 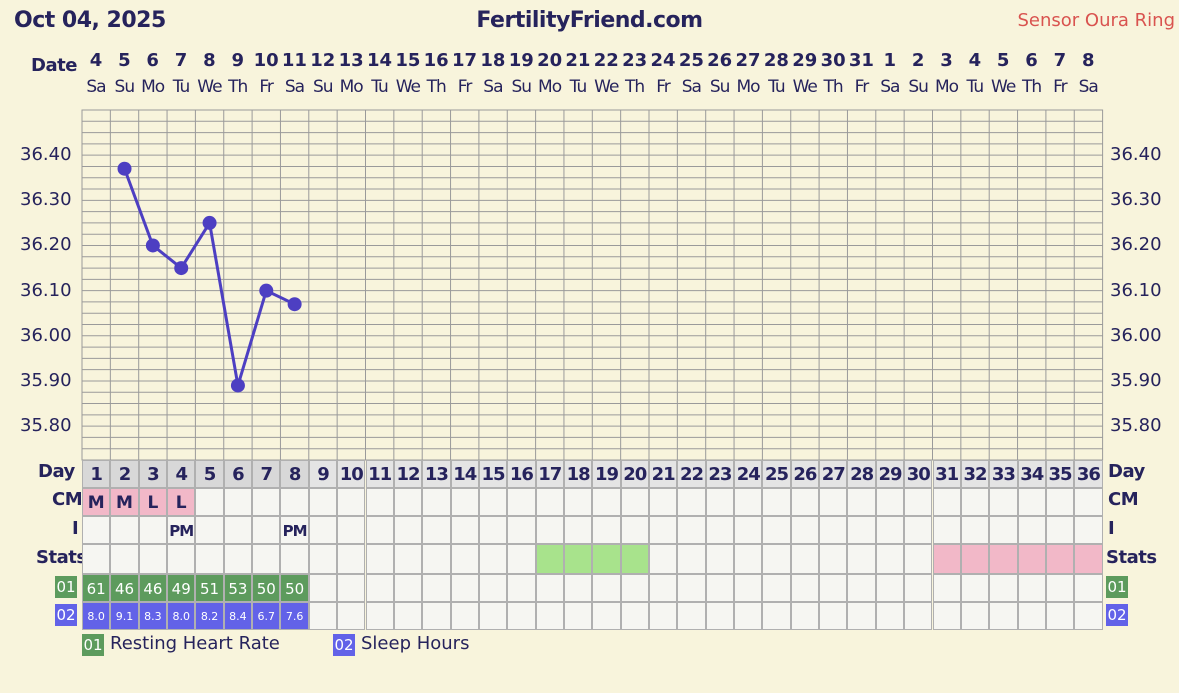 I want to click on day-cell: 10, so click(x=351, y=474).